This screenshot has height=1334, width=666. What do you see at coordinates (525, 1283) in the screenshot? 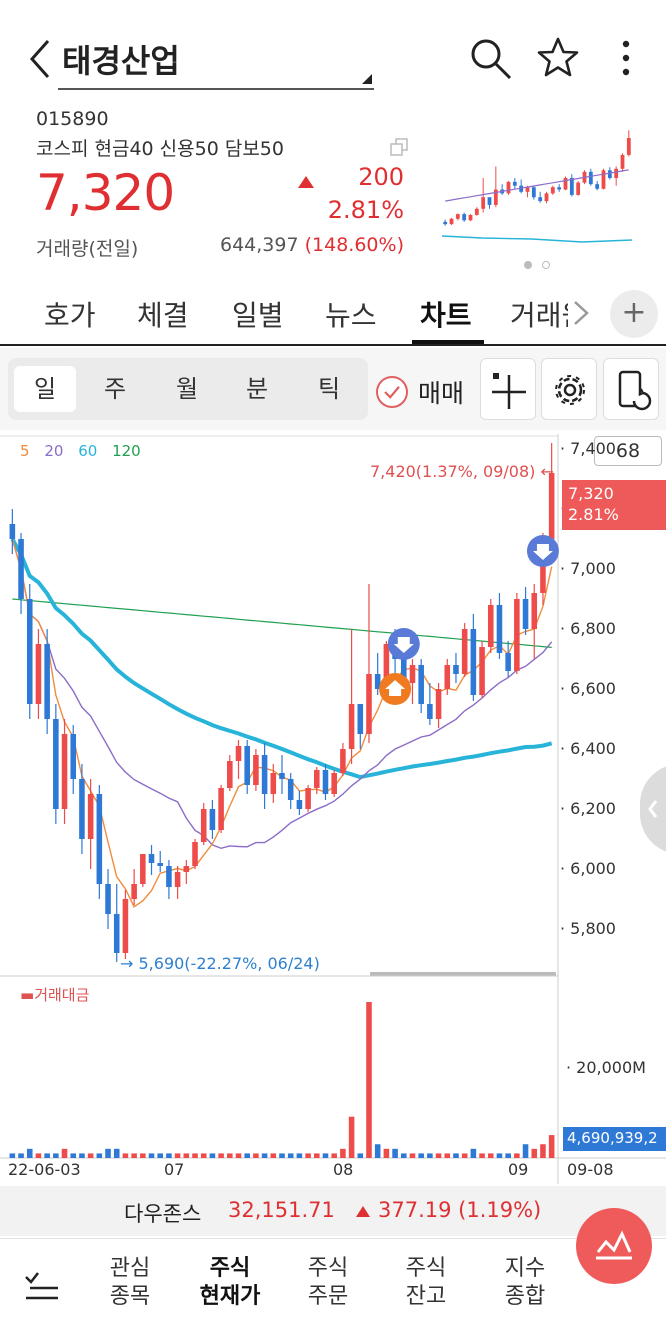
I see `nav-index: 지수 종합` at bounding box center [525, 1283].